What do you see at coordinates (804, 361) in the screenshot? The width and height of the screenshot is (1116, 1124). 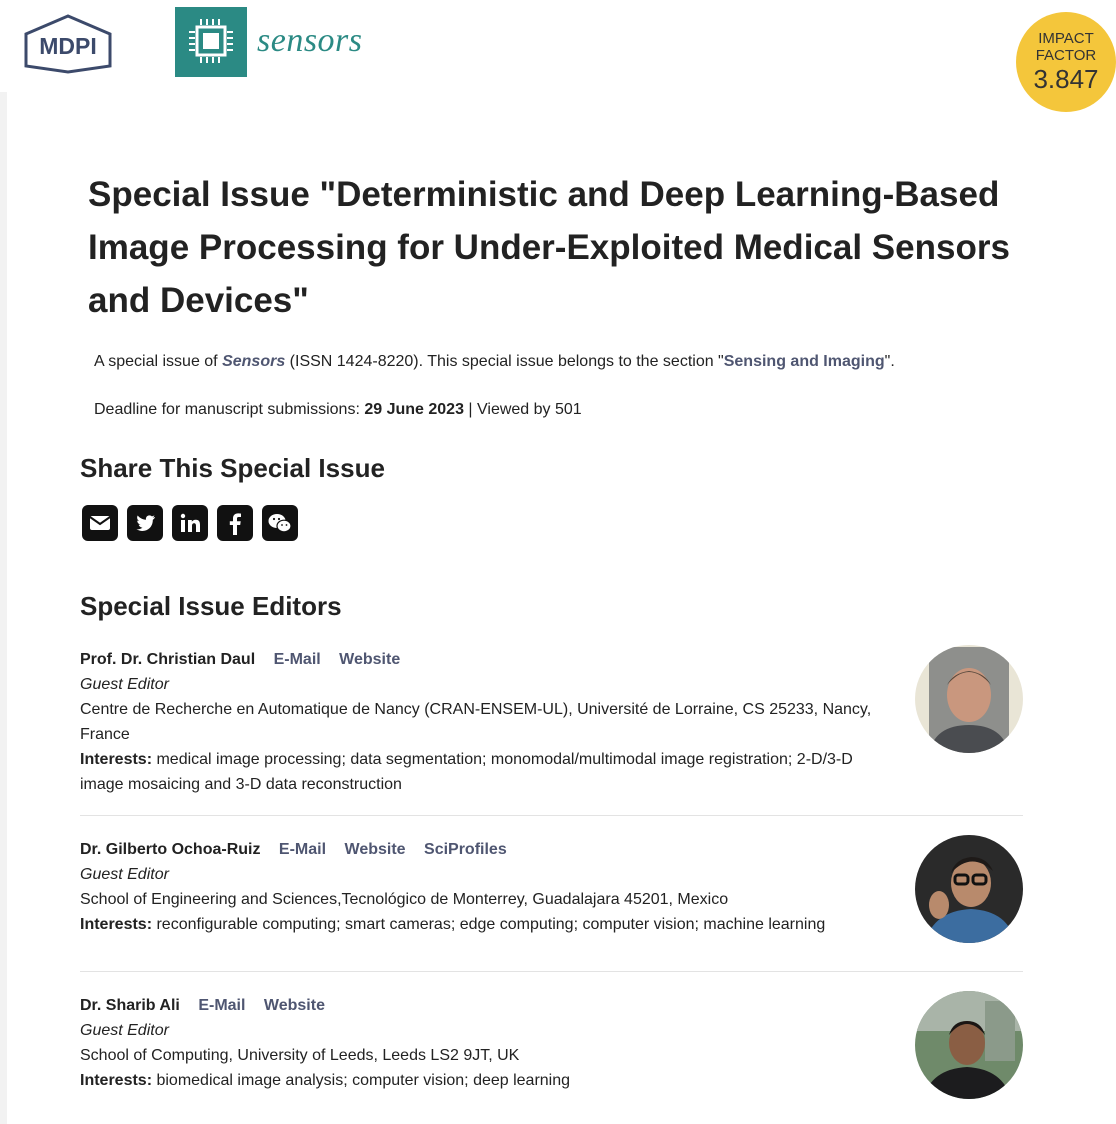 I see `section-link: Sensing and Imaging` at bounding box center [804, 361].